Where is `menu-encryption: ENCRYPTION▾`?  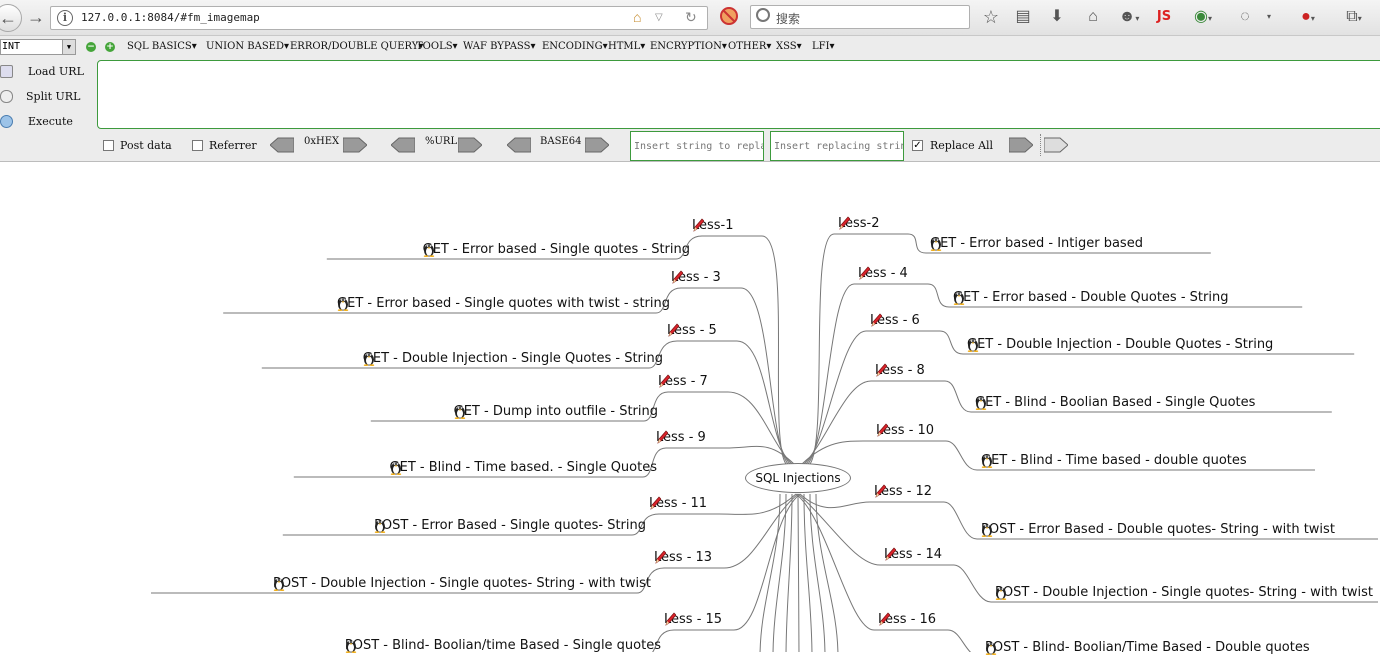 menu-encryption: ENCRYPTION▾ is located at coordinates (688, 46).